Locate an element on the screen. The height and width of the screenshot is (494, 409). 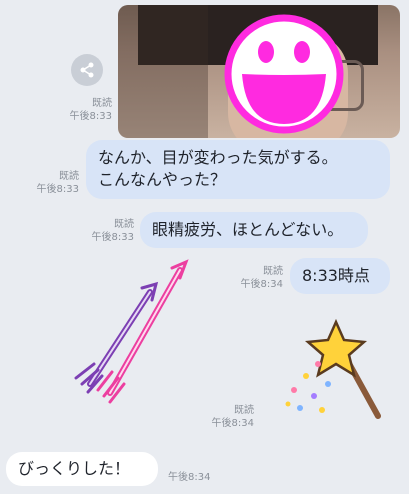
share-icon is located at coordinates (87, 70).